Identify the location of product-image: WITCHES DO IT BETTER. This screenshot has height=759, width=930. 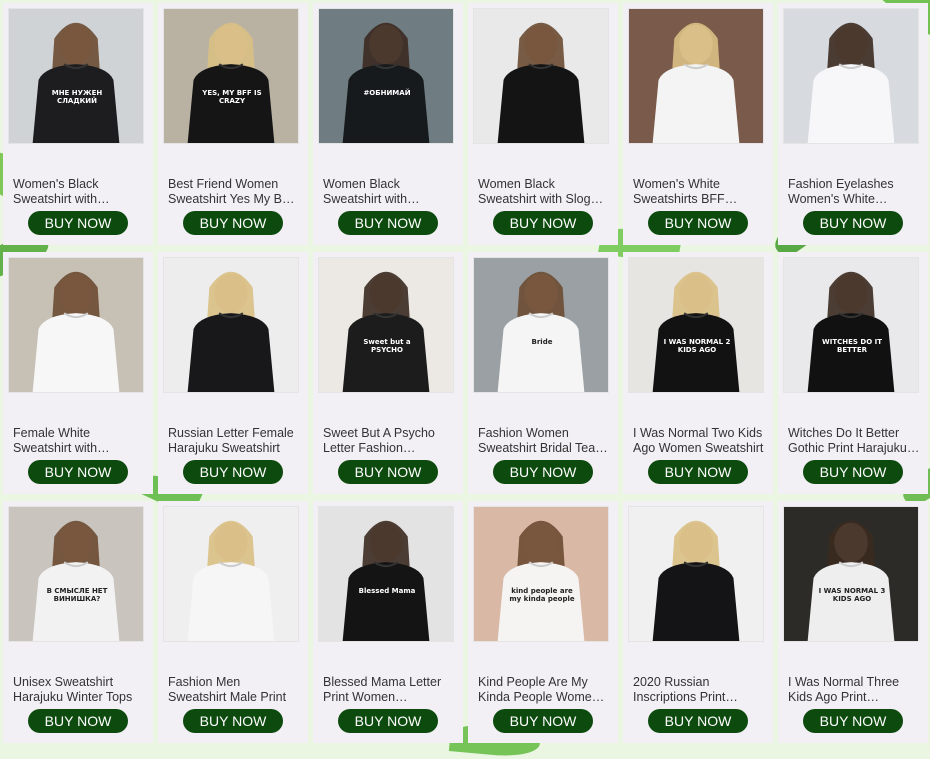
(851, 325).